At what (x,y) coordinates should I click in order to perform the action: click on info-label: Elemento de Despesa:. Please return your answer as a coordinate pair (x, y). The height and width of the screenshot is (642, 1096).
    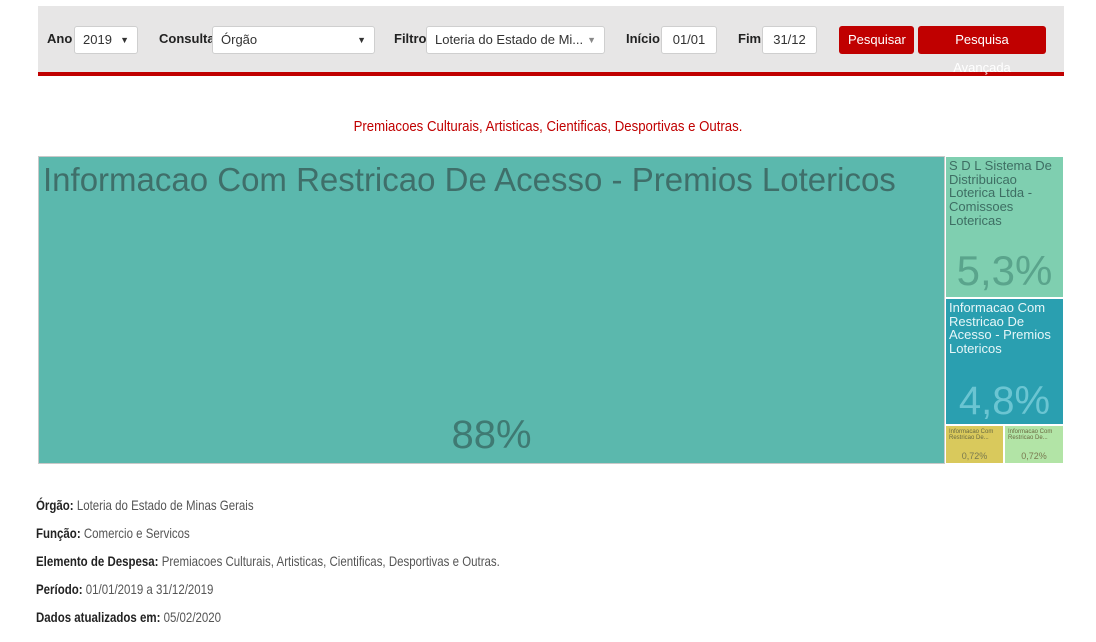
    Looking at the image, I should click on (97, 561).